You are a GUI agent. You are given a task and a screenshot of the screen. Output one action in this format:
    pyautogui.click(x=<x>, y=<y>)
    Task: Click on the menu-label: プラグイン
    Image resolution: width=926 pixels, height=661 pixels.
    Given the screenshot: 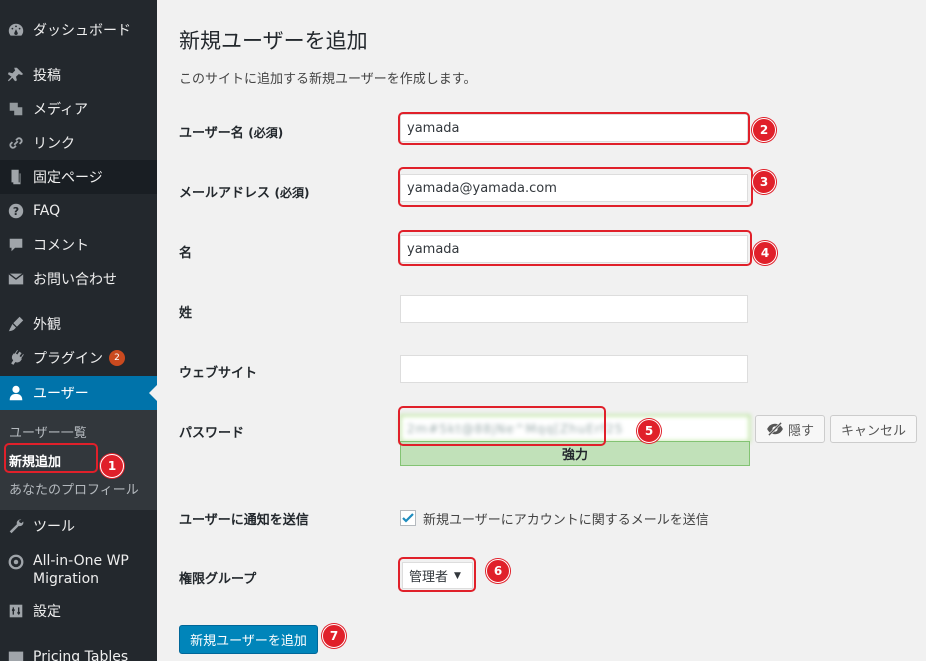 What is the action you would take?
    pyautogui.click(x=68, y=359)
    